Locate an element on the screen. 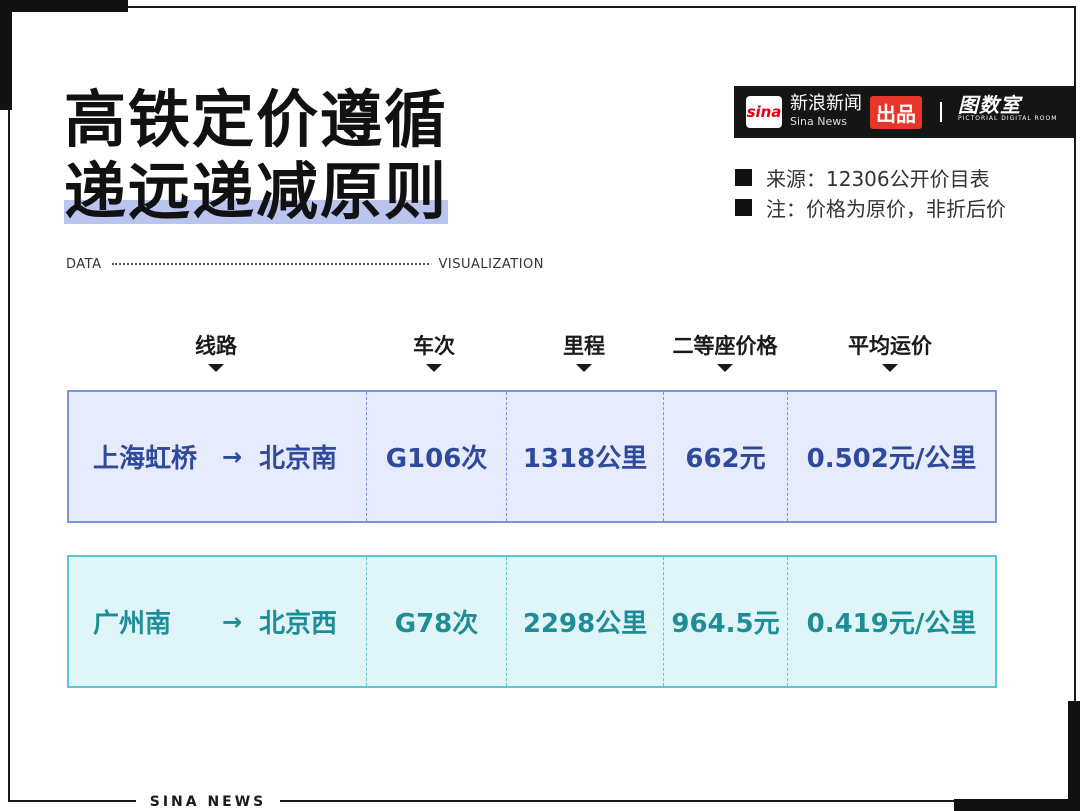 The height and width of the screenshot is (811, 1080). header-price: 二等座价格 is located at coordinates (725, 351).